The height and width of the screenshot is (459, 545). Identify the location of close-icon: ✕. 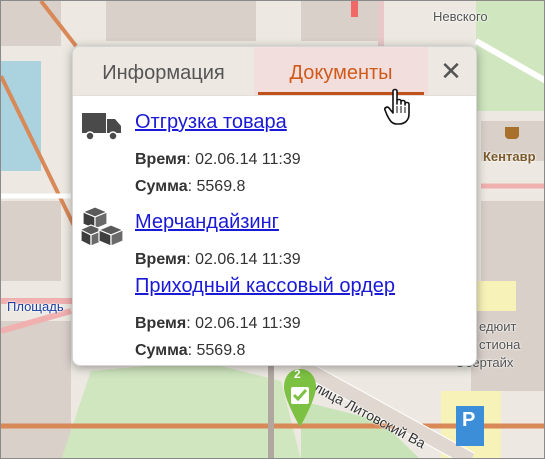
(451, 71).